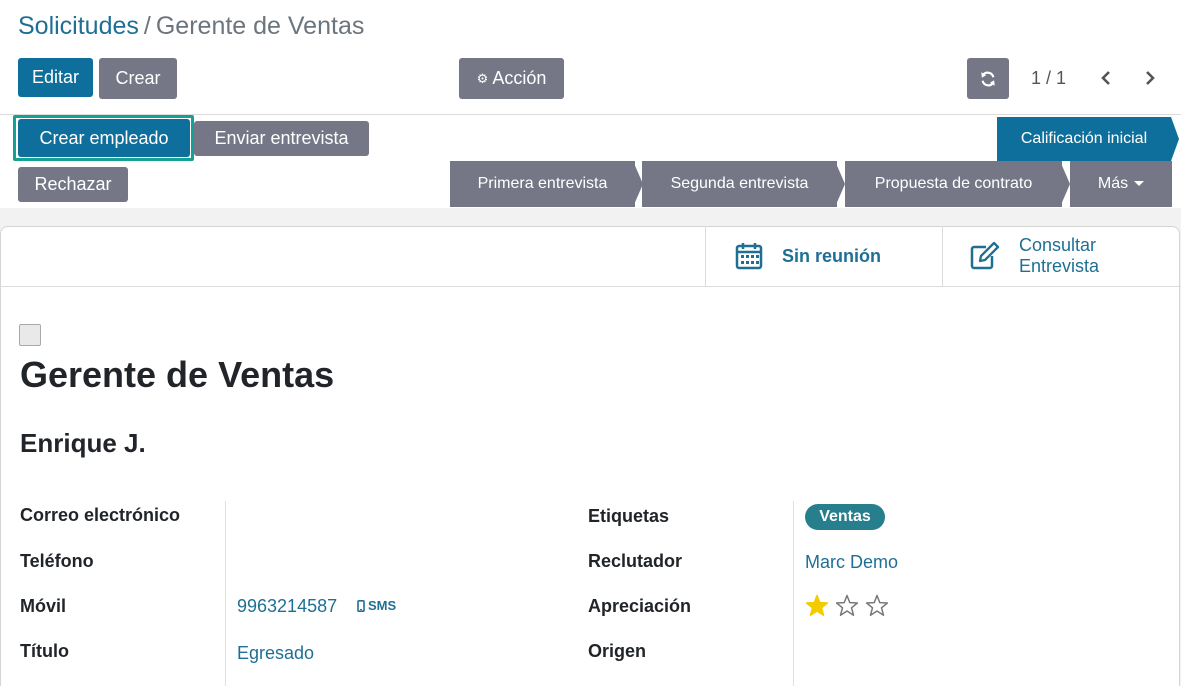 The width and height of the screenshot is (1181, 686). Describe the element at coordinates (1058, 245) in the screenshot. I see `interview-label-line1: Consultar` at that location.